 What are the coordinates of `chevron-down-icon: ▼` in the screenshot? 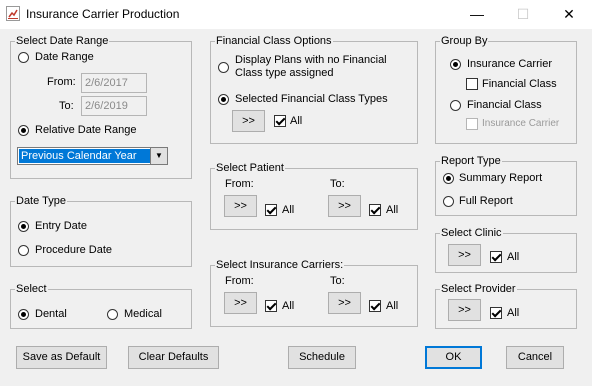 It's located at (158, 156).